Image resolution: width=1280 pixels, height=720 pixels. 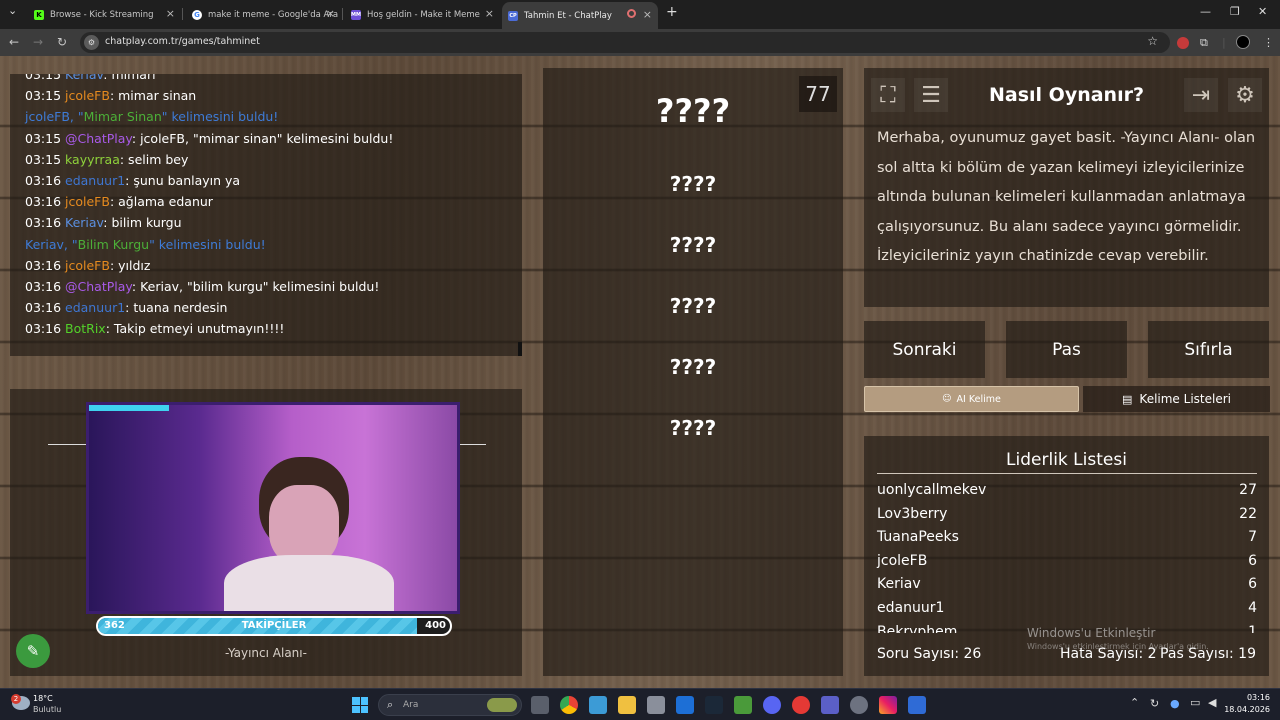 I want to click on system-text: " kelimesini buldu!, so click(x=207, y=244).